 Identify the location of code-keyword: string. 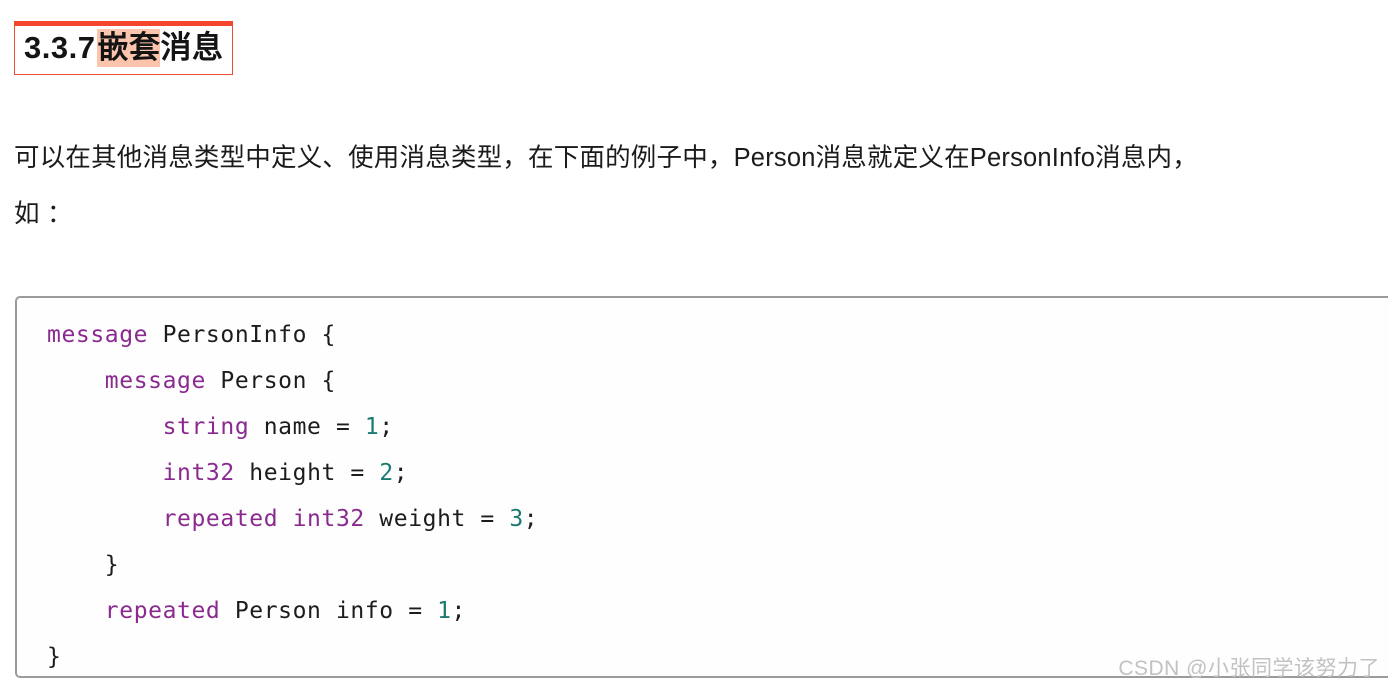
(206, 427).